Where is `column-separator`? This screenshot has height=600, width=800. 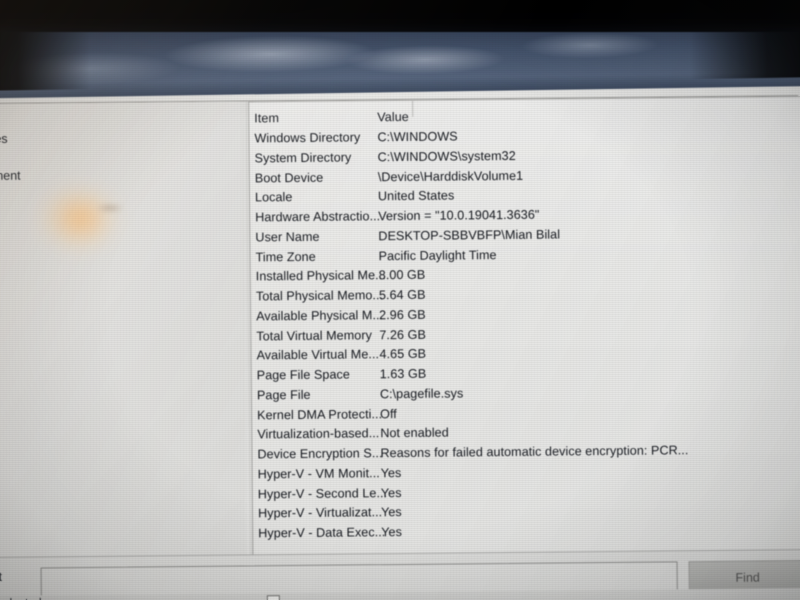
column-separator is located at coordinates (413, 108).